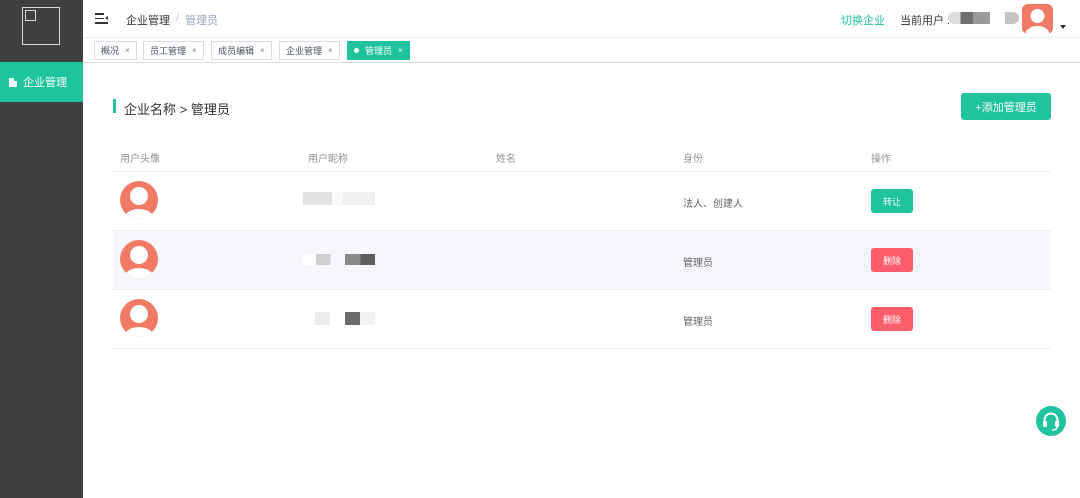 The image size is (1080, 498). What do you see at coordinates (41, 26) in the screenshot?
I see `logo-placeholder` at bounding box center [41, 26].